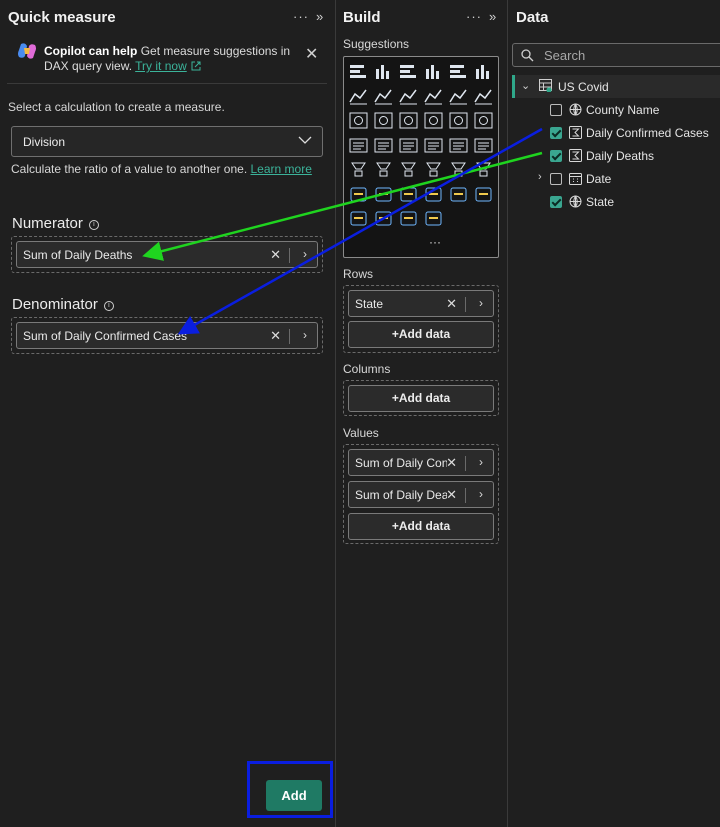 This screenshot has height=827, width=720. I want to click on field-item: State, so click(614, 204).